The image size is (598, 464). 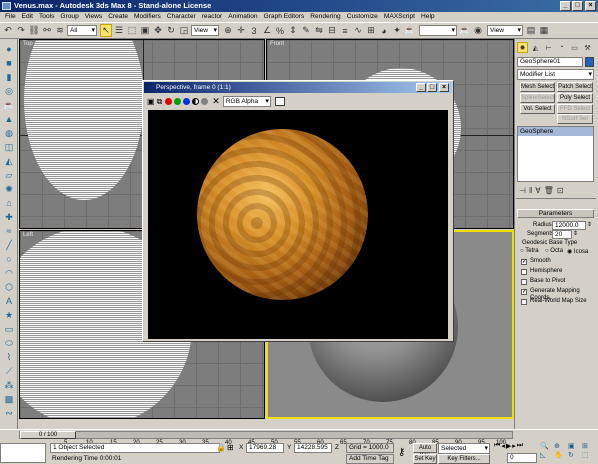 I want to click on ellipse-icon: ⬭, so click(x=9, y=343).